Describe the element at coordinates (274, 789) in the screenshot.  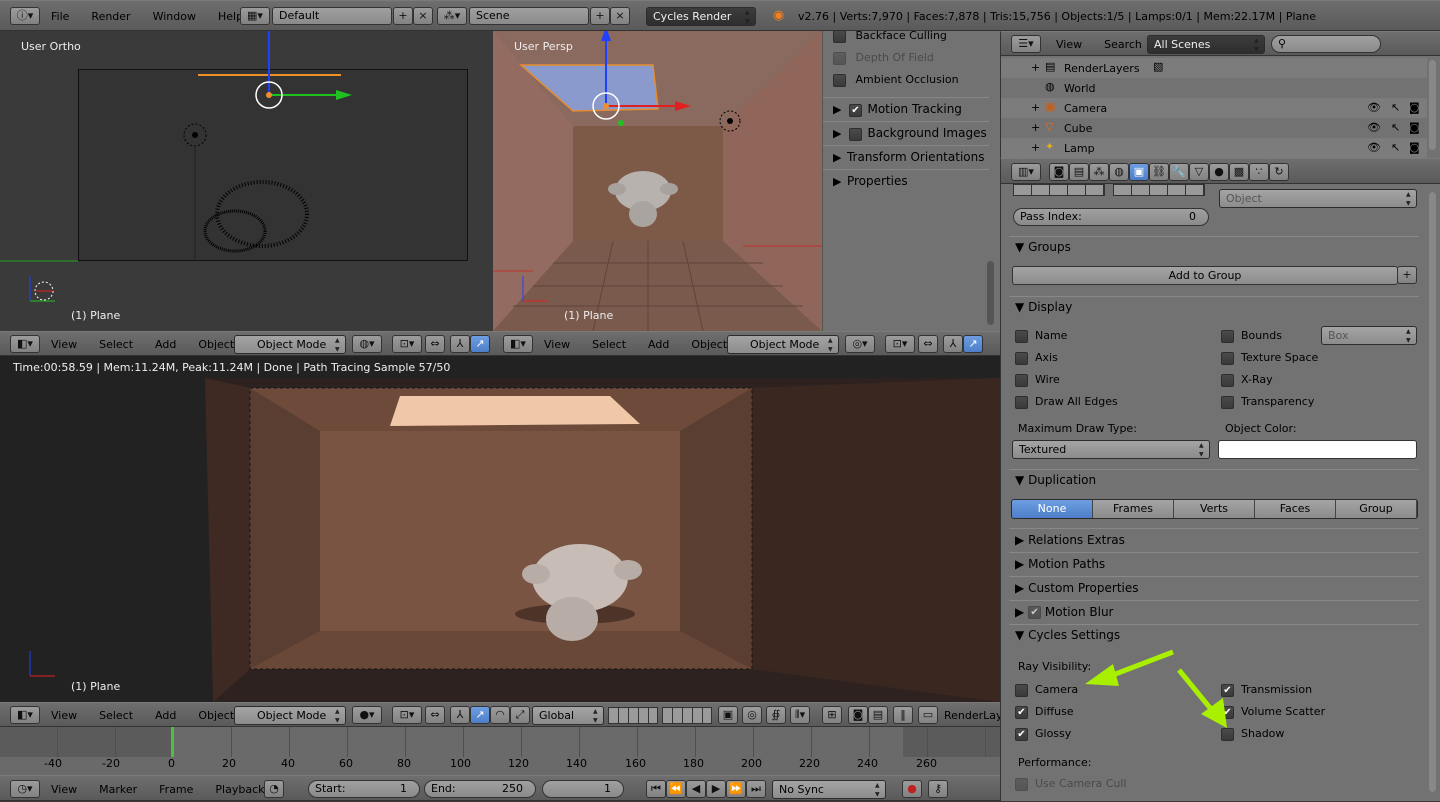
I see `preview-range-icon: ◔` at that location.